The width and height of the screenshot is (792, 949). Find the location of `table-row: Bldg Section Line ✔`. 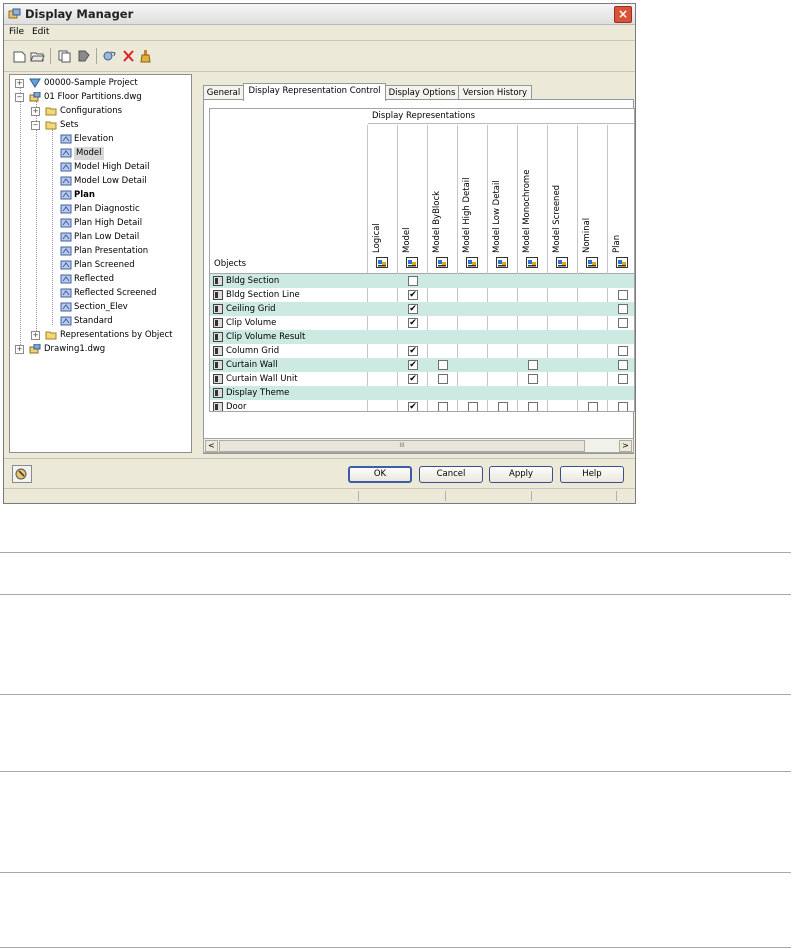

table-row: Bldg Section Line ✔ is located at coordinates (422, 295).